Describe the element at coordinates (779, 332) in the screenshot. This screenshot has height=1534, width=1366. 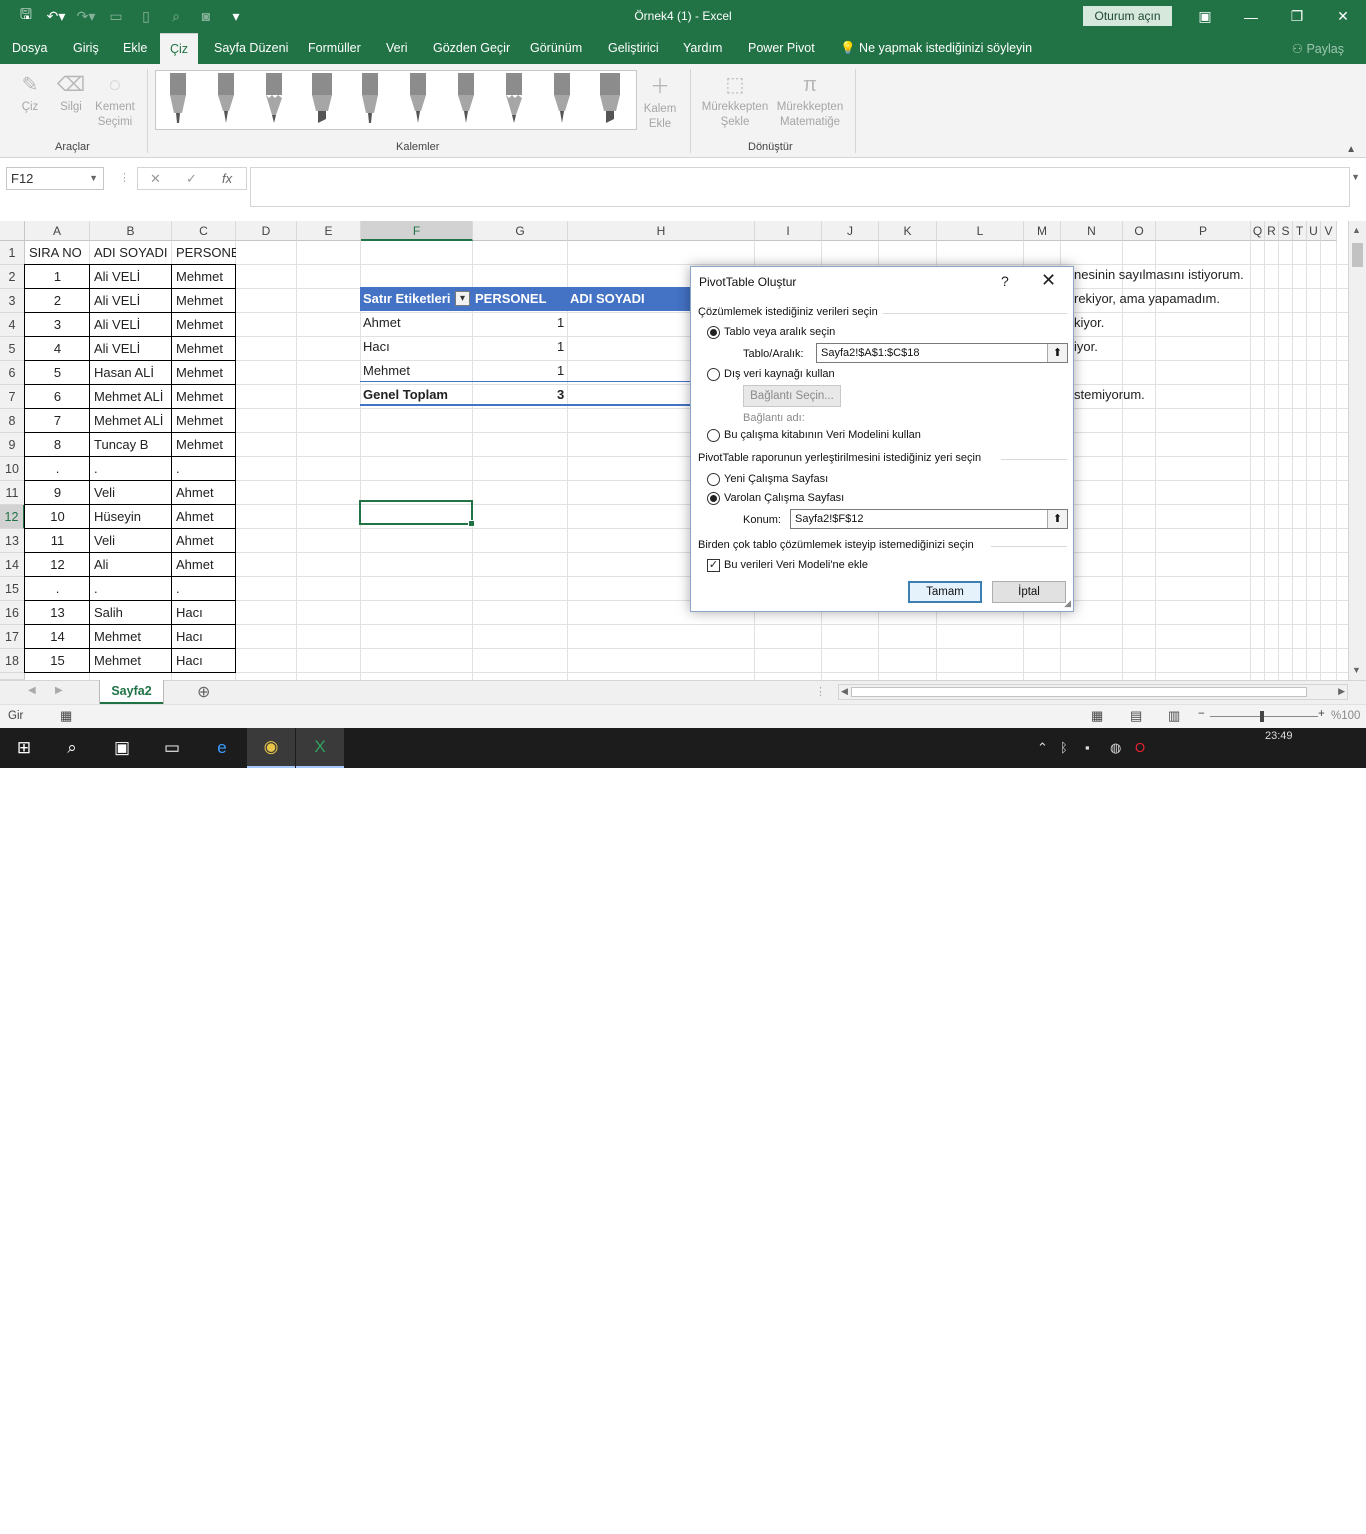
I see `radio-label: Tablo veya aralık seçin` at that location.